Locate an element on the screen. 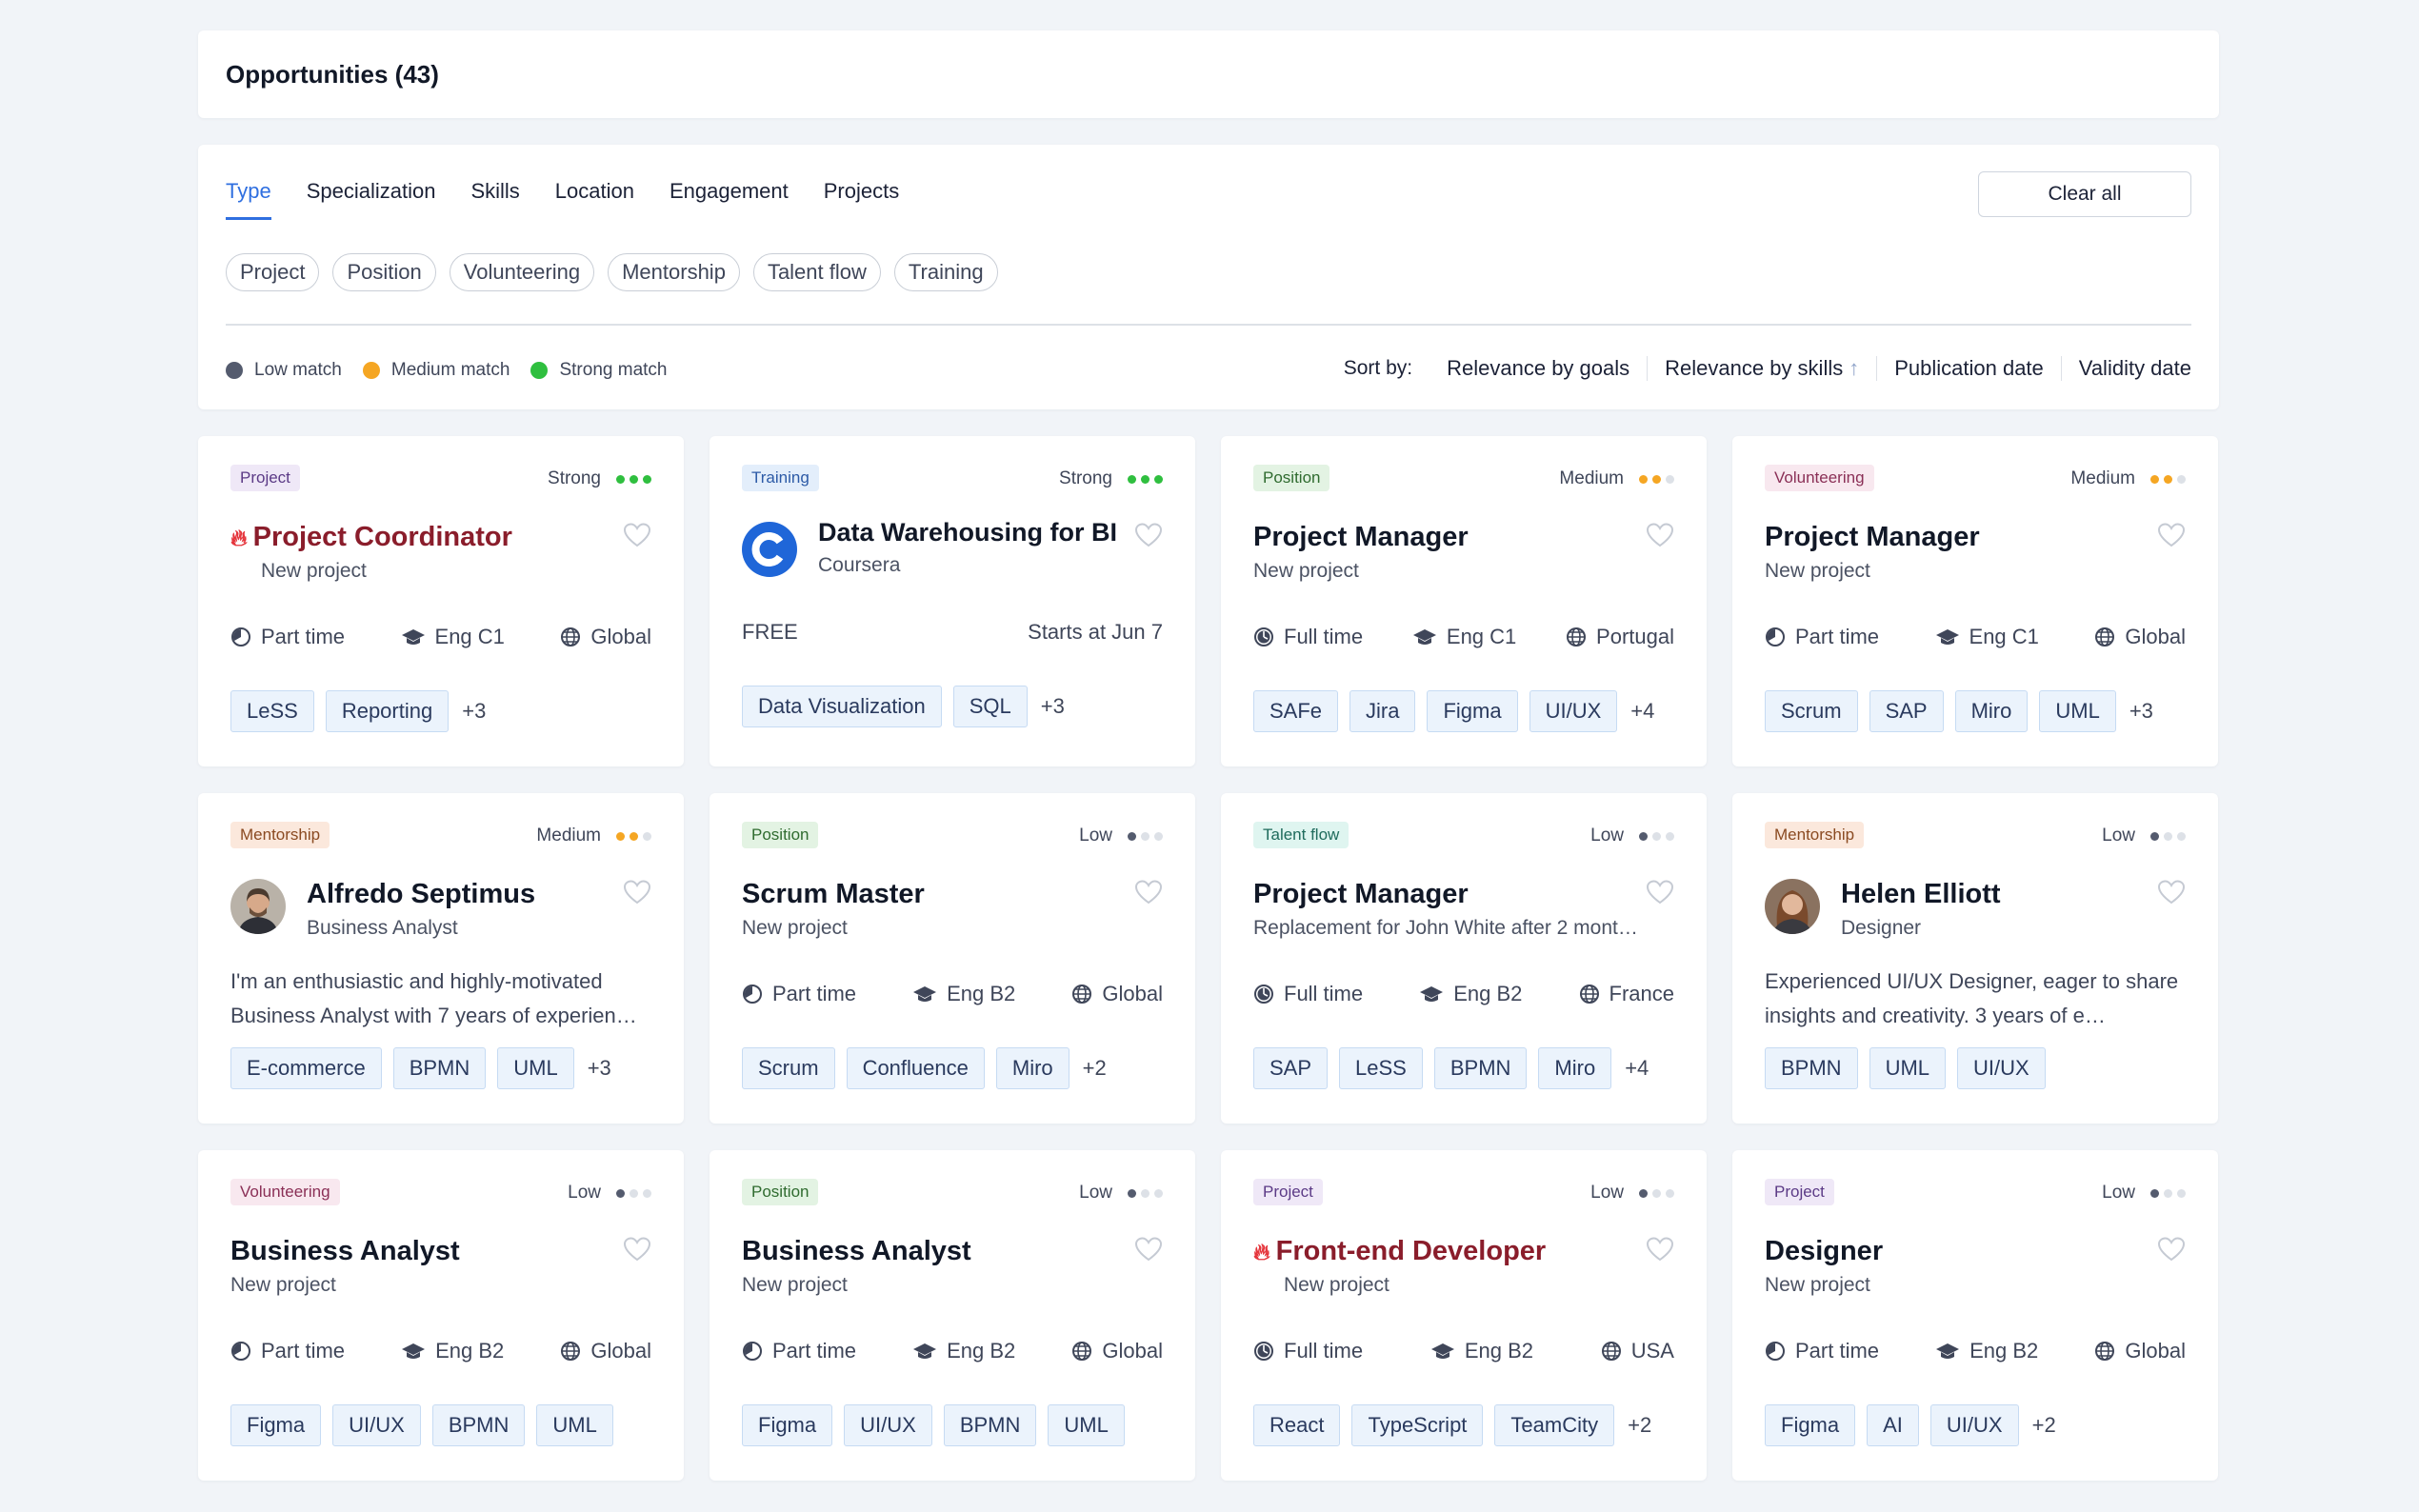 The height and width of the screenshot is (1512, 2419). chip-project: Project is located at coordinates (273, 272).